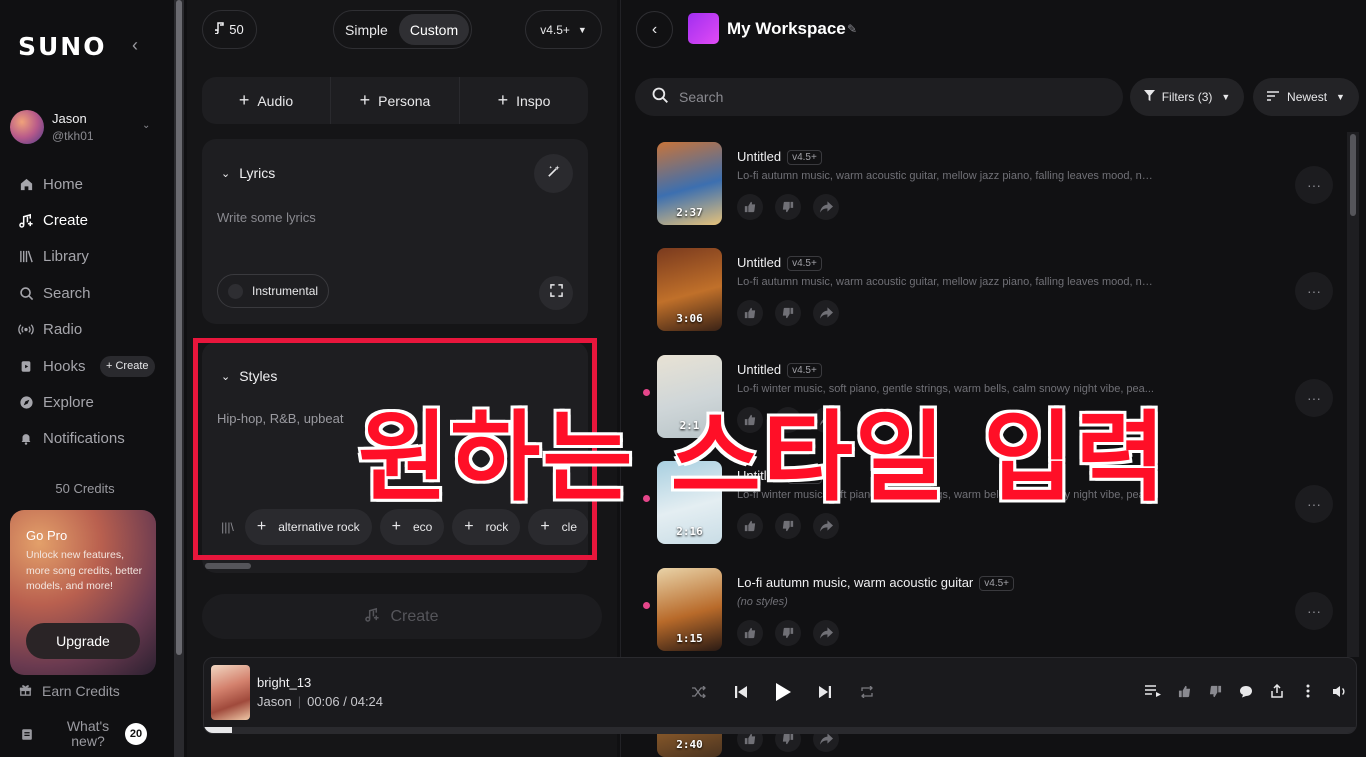 Image resolution: width=1366 pixels, height=757 pixels. I want to click on earn-credits-label: Earn Credits, so click(81, 691).